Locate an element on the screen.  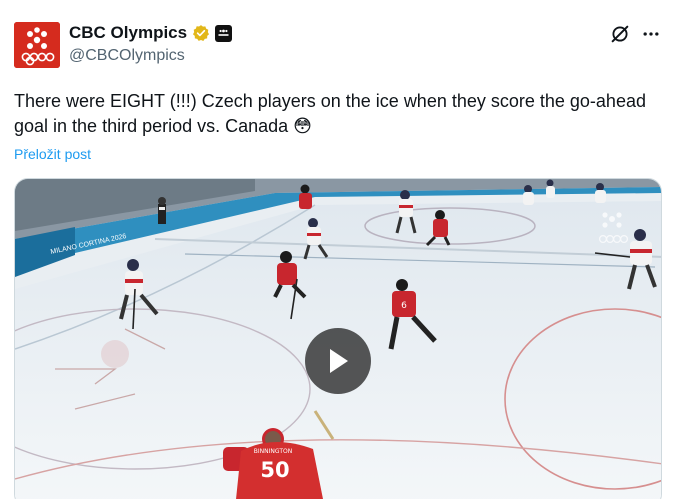
cbc-olympics-logo is located at coordinates (37, 45).